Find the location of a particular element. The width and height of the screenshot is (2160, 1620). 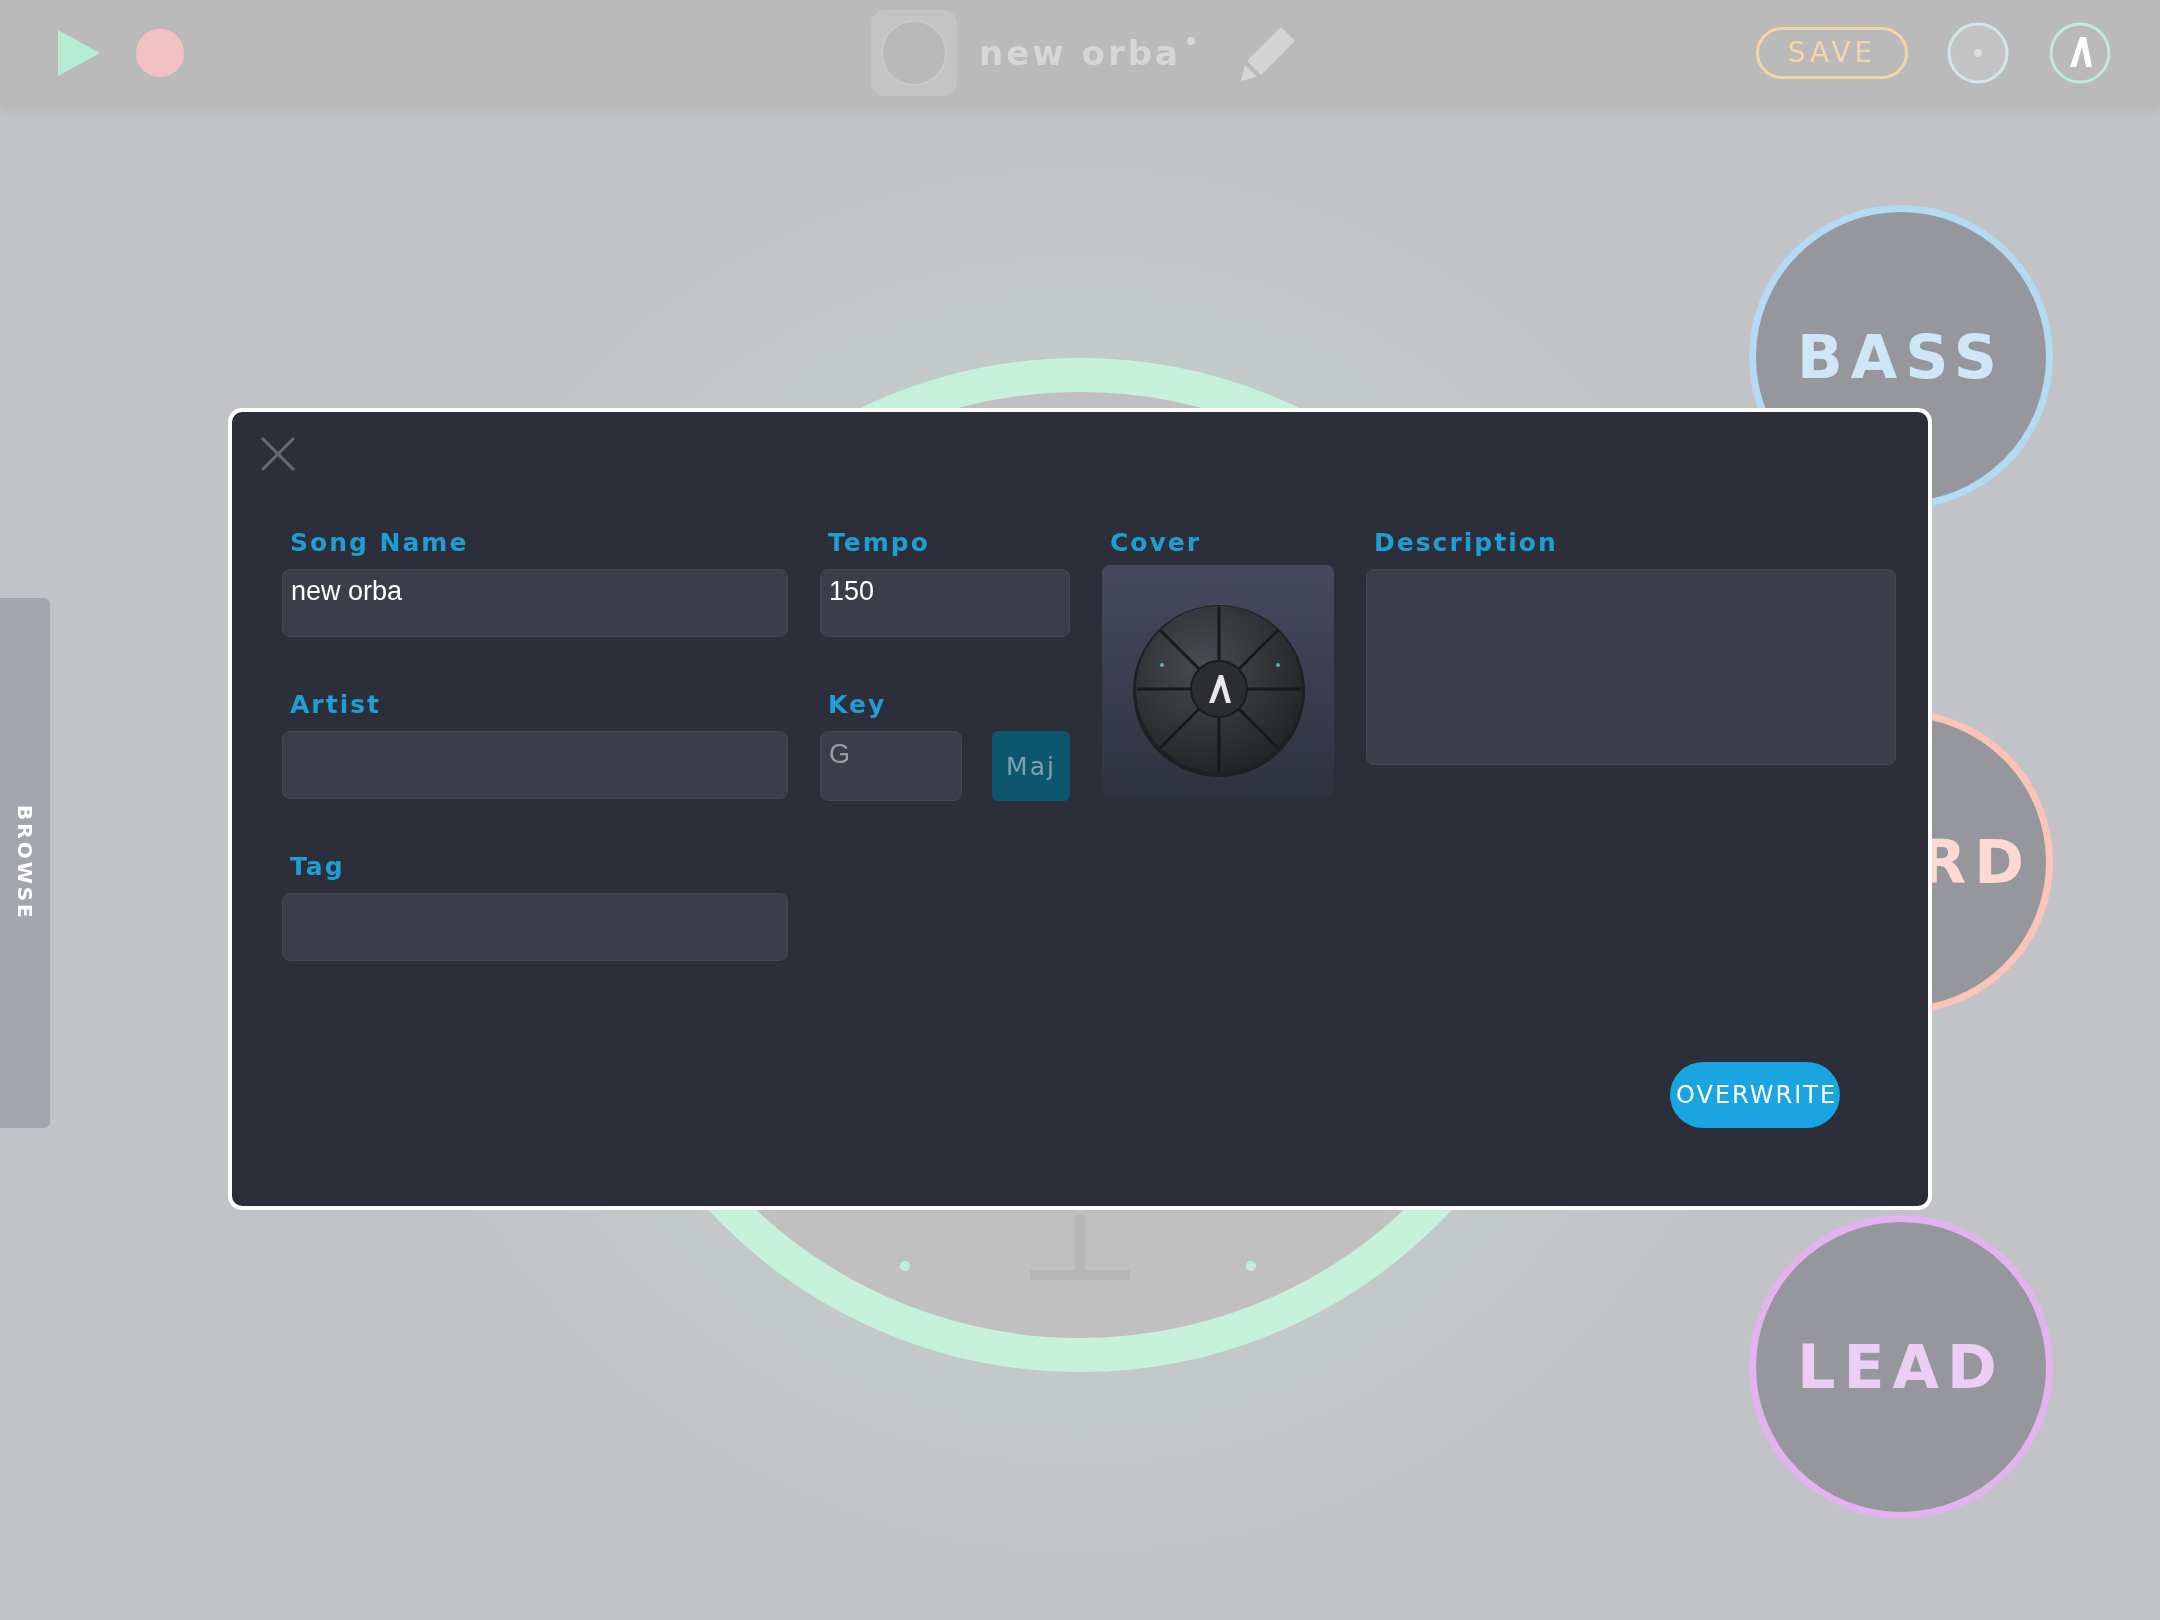

pencil-icon is located at coordinates (1268, 52).